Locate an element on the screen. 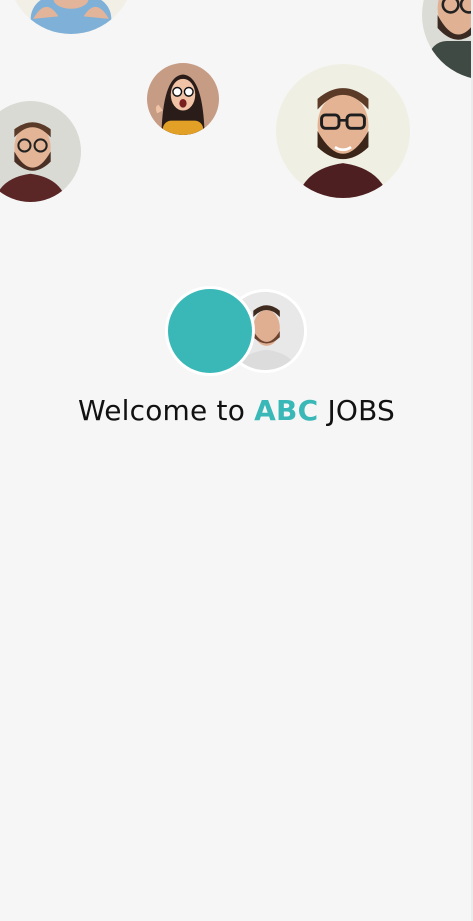  welcome-prefix: Welcome to is located at coordinates (166, 410).